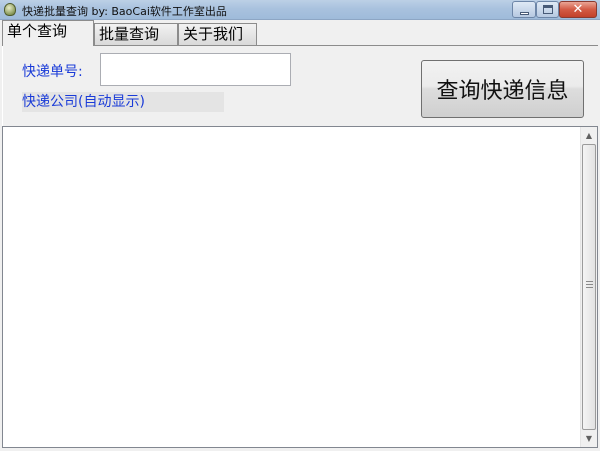 This screenshot has width=600, height=451. What do you see at coordinates (524, 9) in the screenshot?
I see `minimize-button` at bounding box center [524, 9].